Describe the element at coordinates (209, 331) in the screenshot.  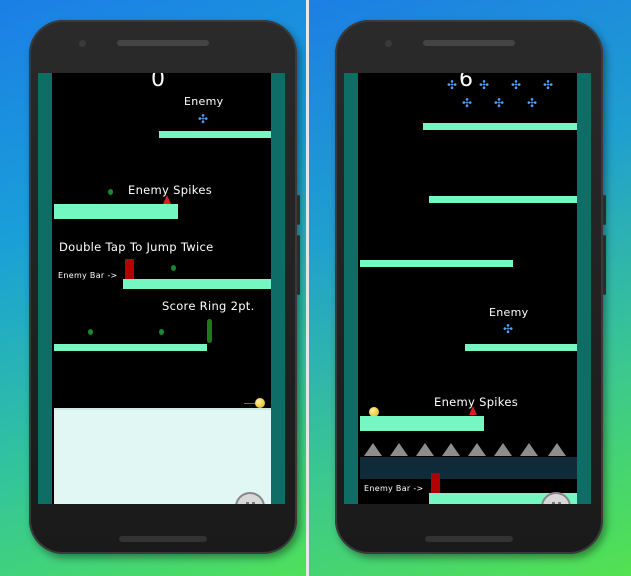
I see `score-ring` at that location.